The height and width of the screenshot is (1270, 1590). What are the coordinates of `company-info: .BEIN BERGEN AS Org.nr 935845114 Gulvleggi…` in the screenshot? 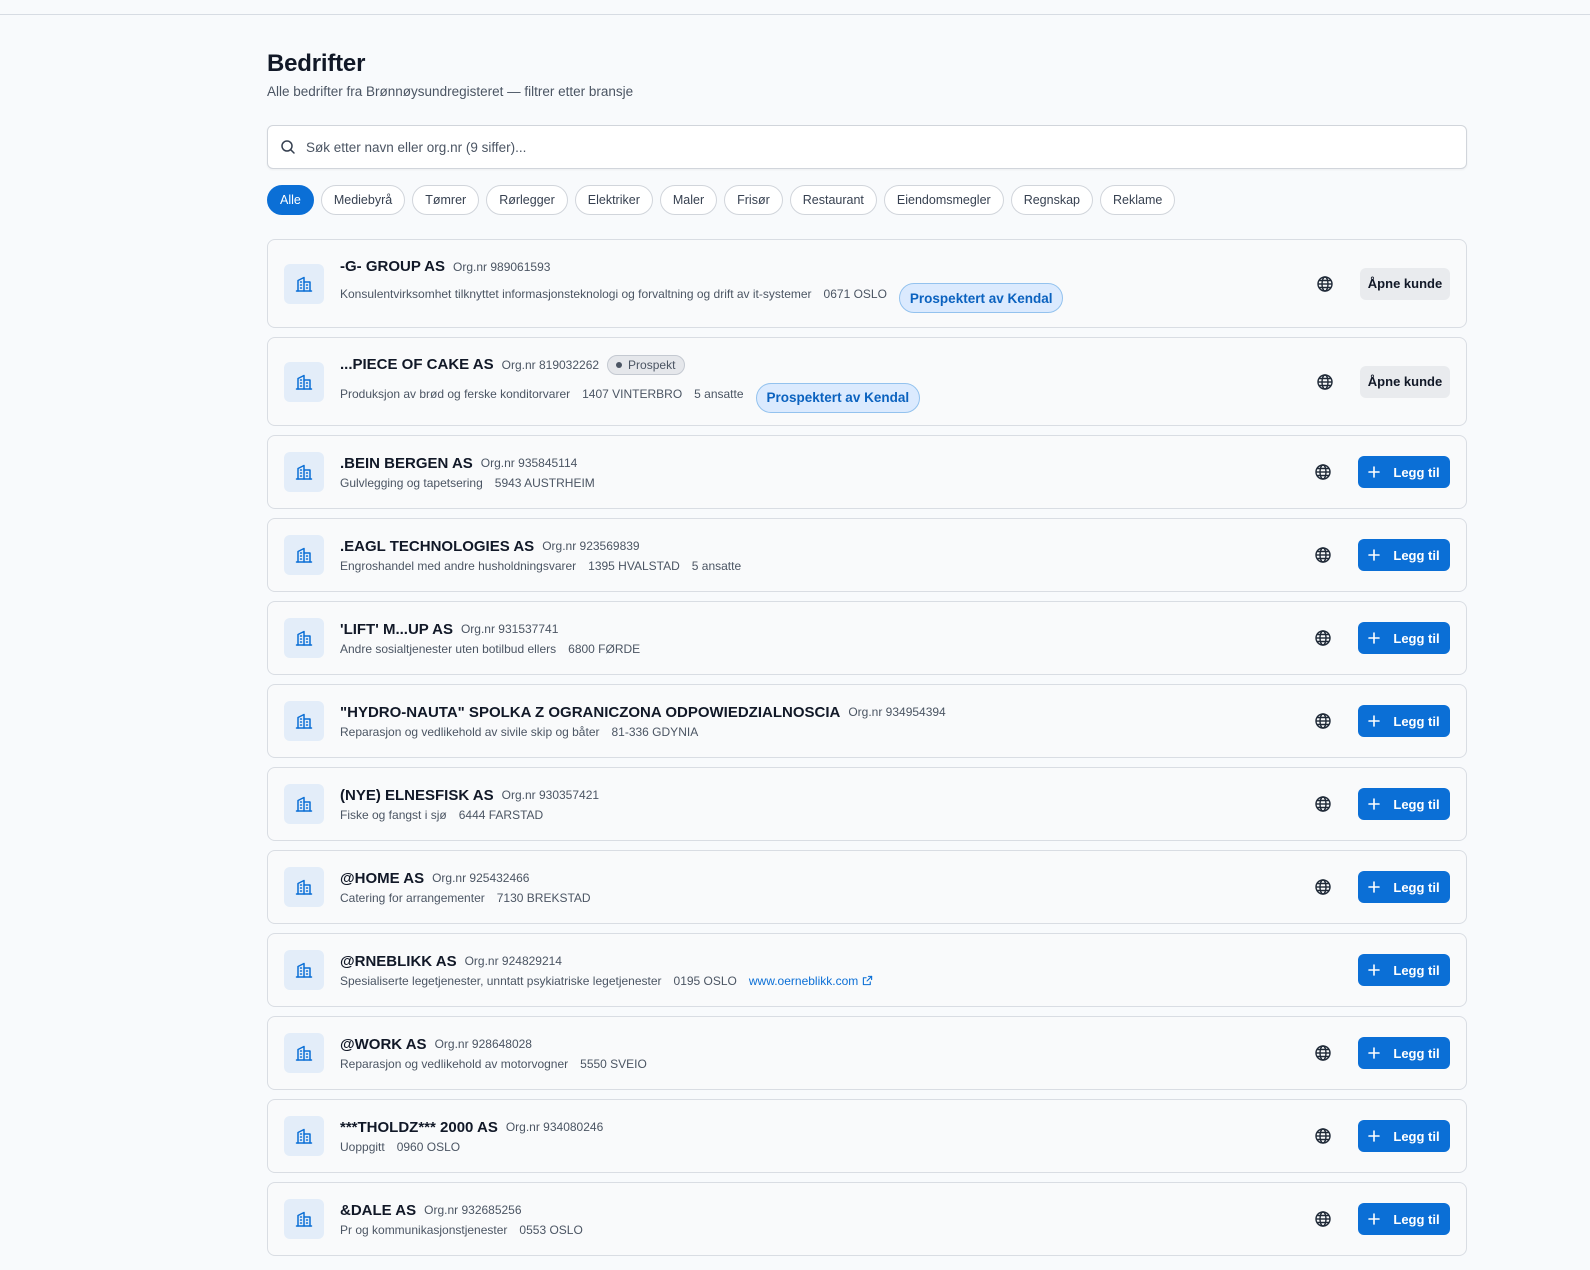 It's located at (827, 472).